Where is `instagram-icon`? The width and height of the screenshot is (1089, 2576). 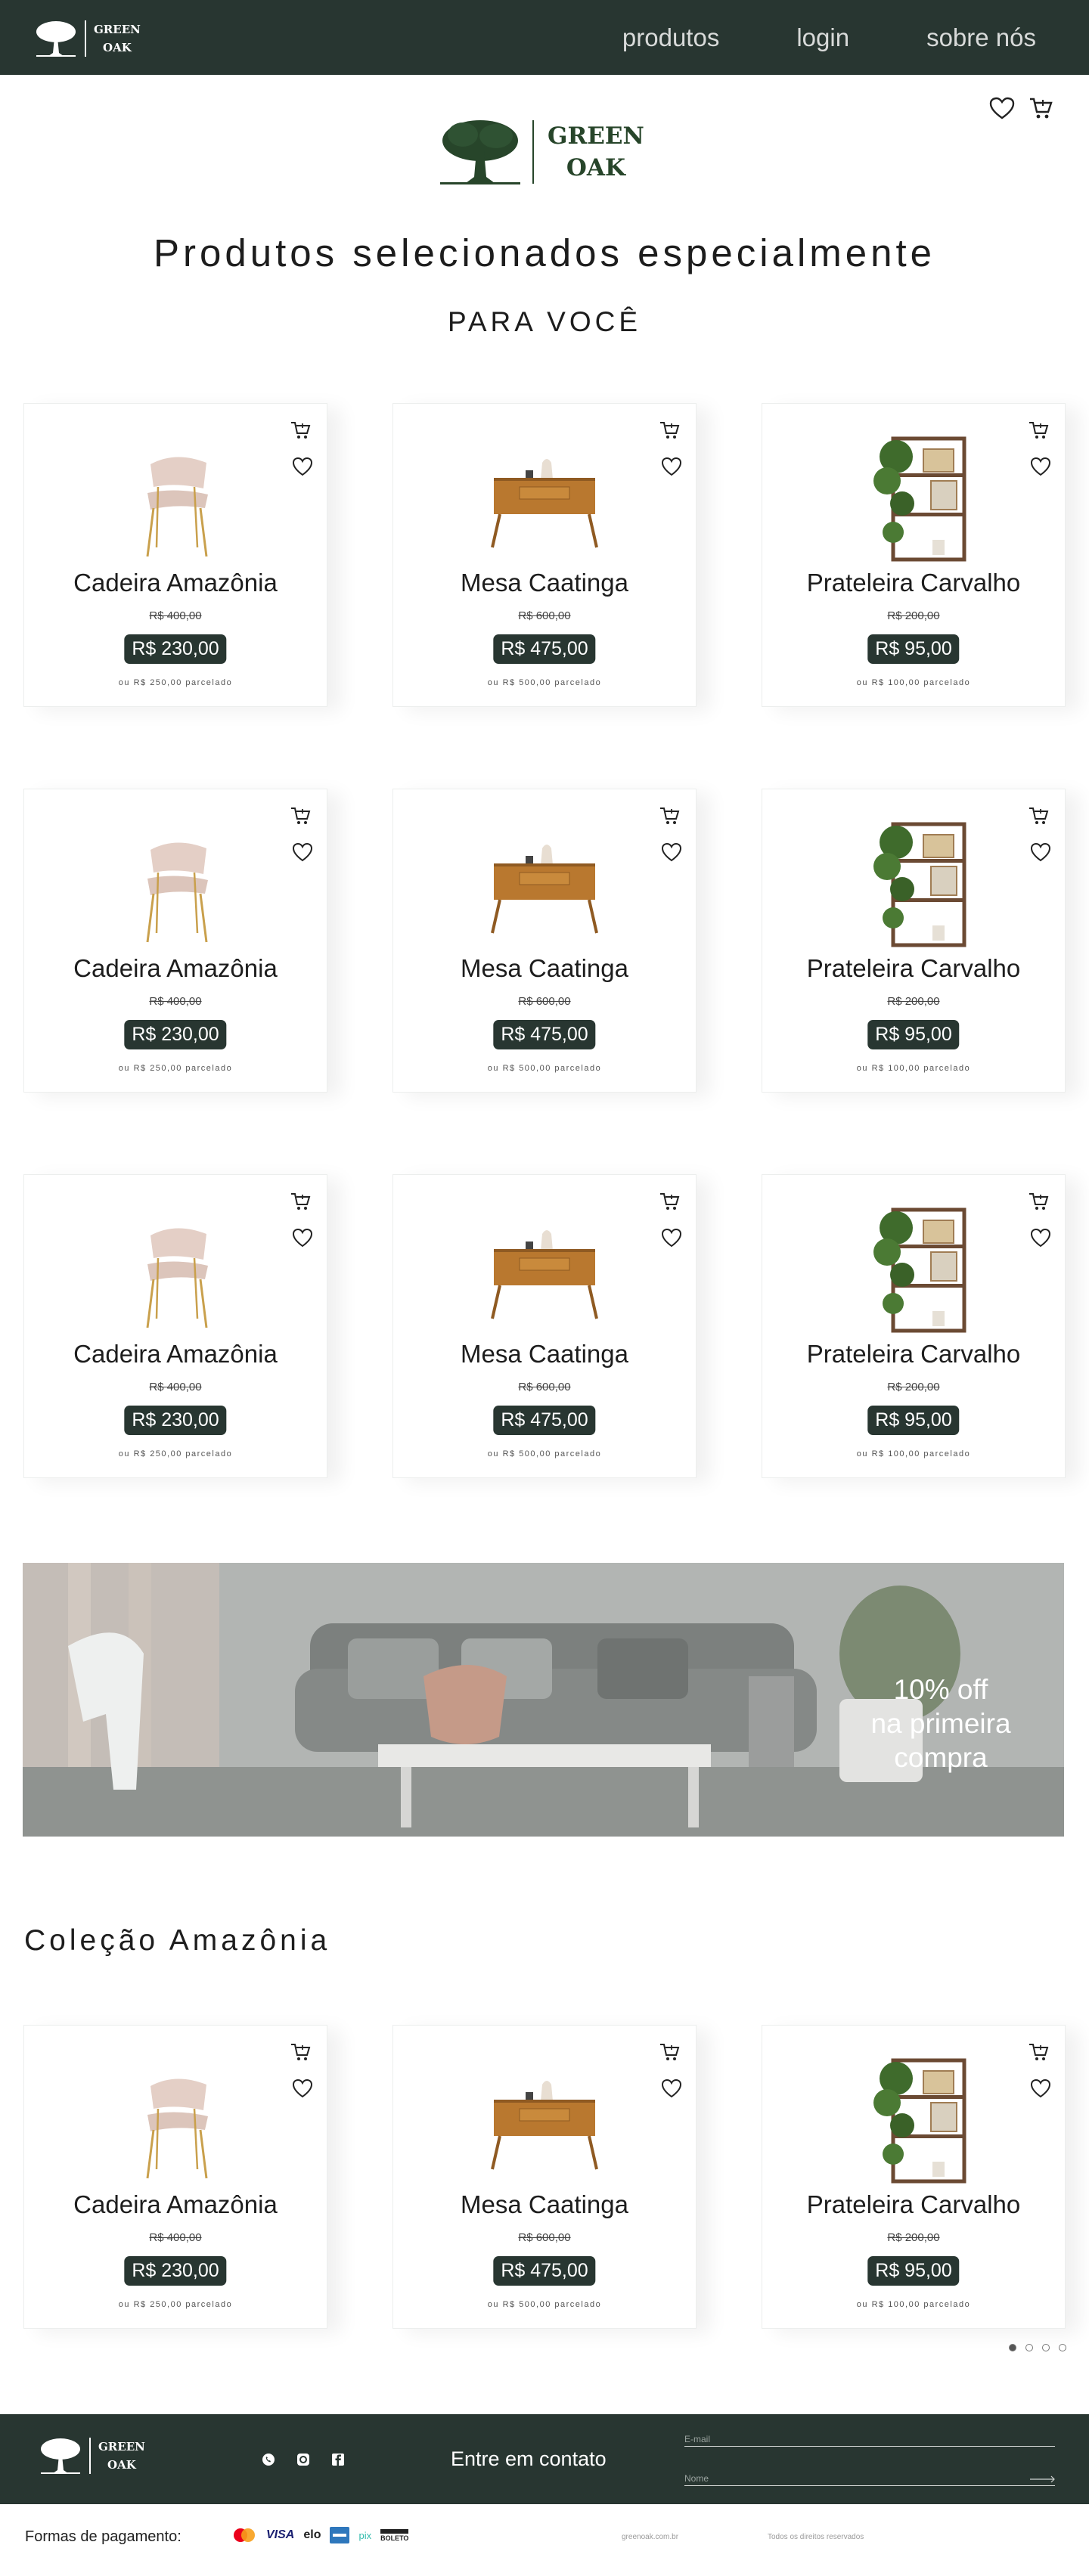
instagram-icon is located at coordinates (303, 2459).